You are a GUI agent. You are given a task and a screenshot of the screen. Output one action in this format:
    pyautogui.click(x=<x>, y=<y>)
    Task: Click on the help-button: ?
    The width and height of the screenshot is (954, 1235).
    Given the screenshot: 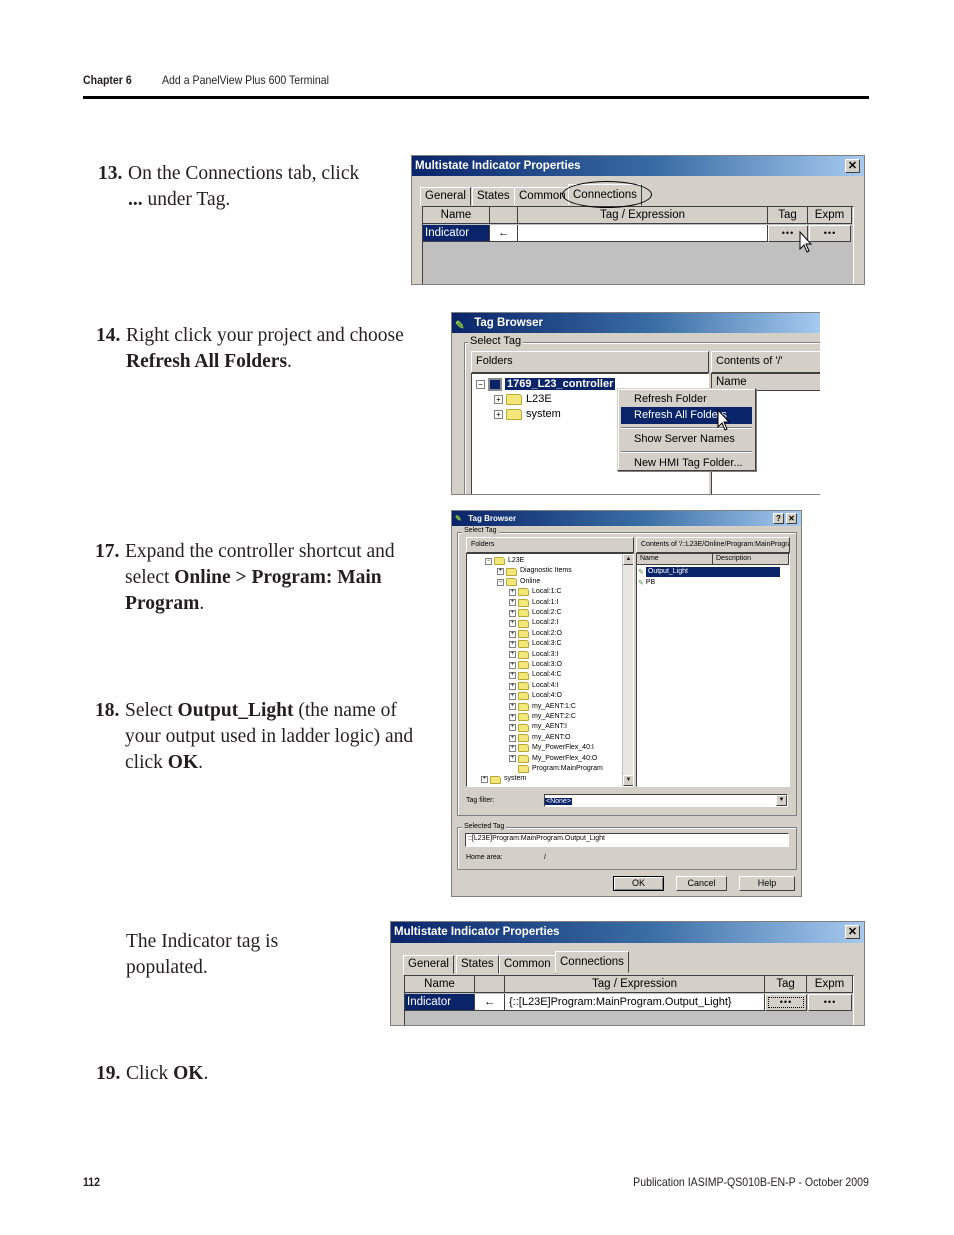 What is the action you would take?
    pyautogui.click(x=778, y=518)
    